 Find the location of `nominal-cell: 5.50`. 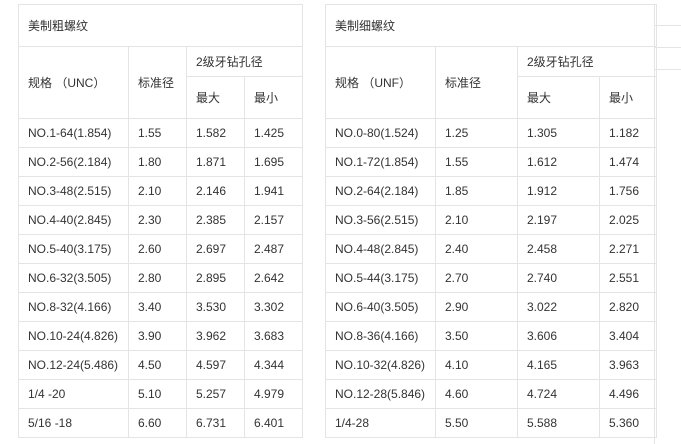

nominal-cell: 5.50 is located at coordinates (476, 423).